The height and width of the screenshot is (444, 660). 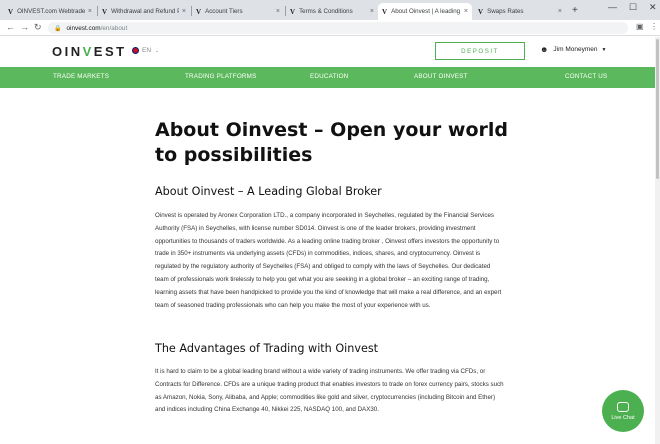 What do you see at coordinates (480, 51) in the screenshot?
I see `deposit-button: DEPOSIT` at bounding box center [480, 51].